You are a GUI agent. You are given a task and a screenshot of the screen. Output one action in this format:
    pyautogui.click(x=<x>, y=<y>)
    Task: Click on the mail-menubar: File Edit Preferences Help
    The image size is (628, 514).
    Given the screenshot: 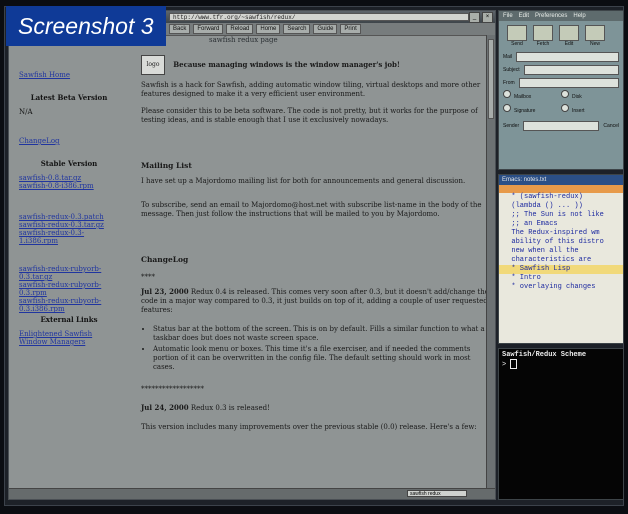 What is the action you would take?
    pyautogui.click(x=561, y=16)
    